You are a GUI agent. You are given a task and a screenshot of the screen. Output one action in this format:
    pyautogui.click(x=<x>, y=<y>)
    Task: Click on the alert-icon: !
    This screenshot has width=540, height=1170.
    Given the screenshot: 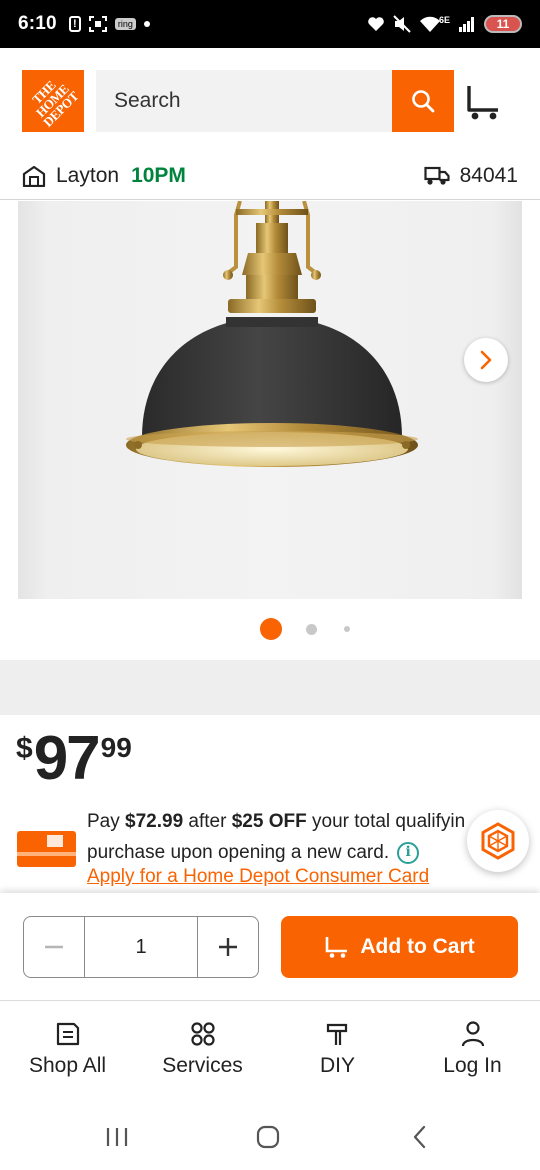 What is the action you would take?
    pyautogui.click(x=74, y=24)
    